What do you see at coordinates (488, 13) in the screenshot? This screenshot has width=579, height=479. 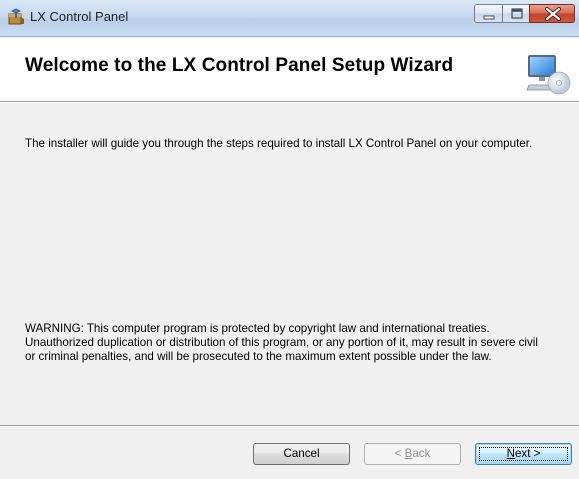 I see `minimize-button` at bounding box center [488, 13].